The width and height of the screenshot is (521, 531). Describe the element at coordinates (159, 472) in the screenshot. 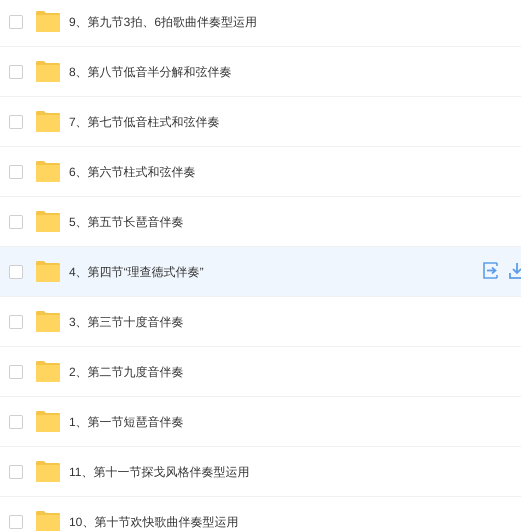

I see `file-name: 11、第十一节探戈风格伴奏型运用` at that location.